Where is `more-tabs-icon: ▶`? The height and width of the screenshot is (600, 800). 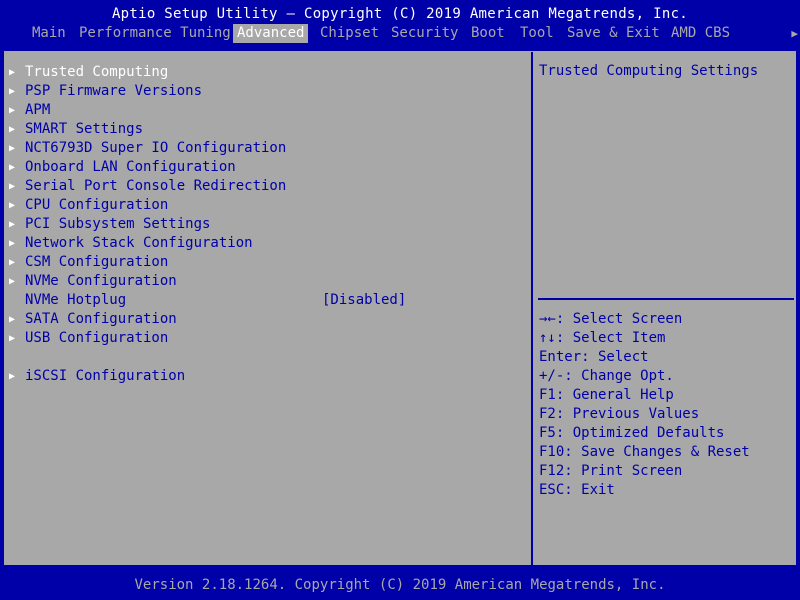
more-tabs-icon: ▶ is located at coordinates (794, 33).